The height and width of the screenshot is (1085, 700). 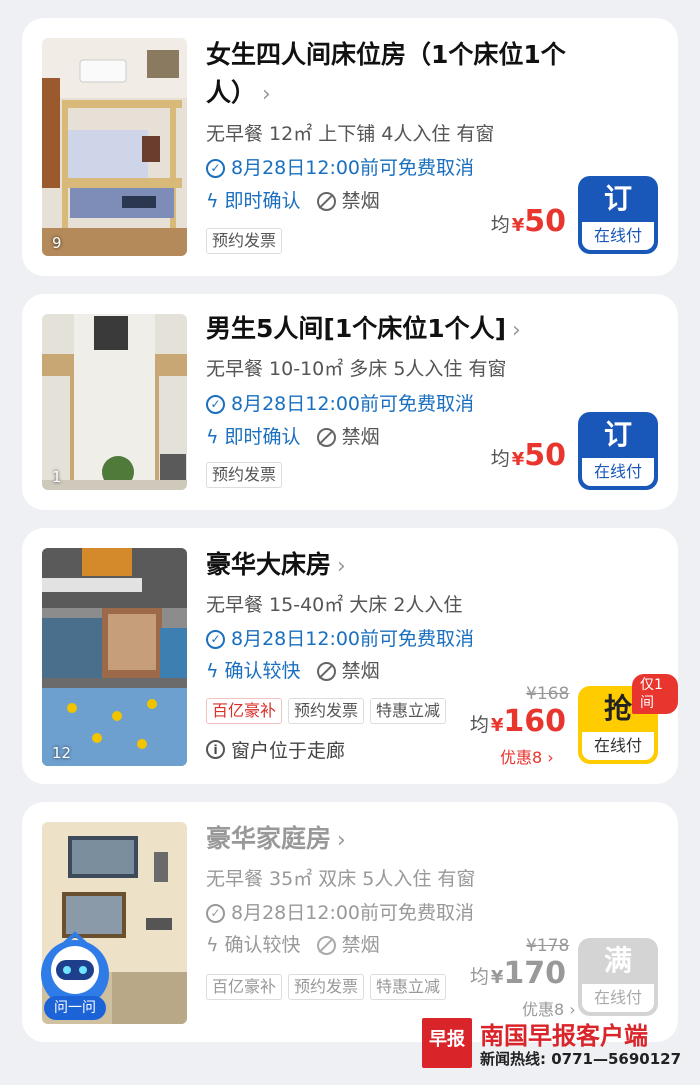 What do you see at coordinates (430, 75) in the screenshot?
I see `room-title: 女生四人间床位房（1个床位1个 人） ›` at bounding box center [430, 75].